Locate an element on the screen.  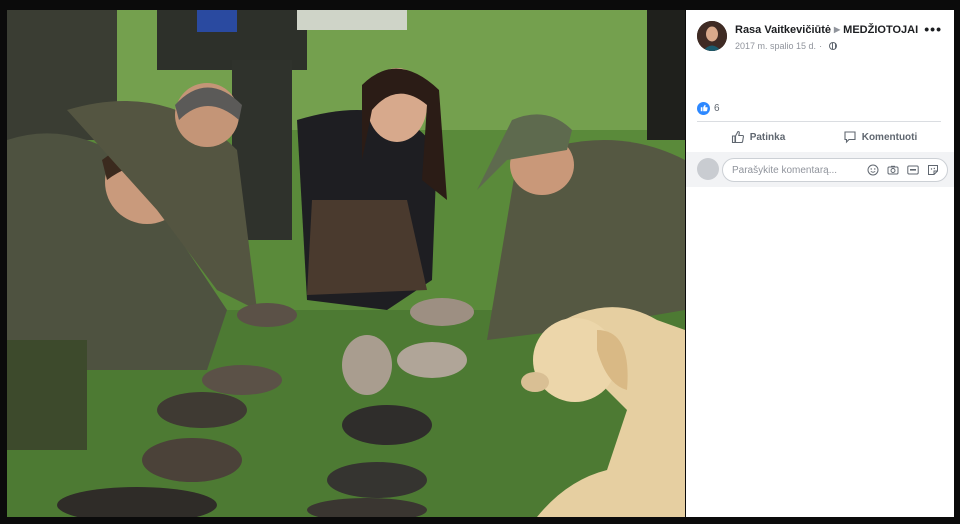
divider-top is located at coordinates (819, 121).